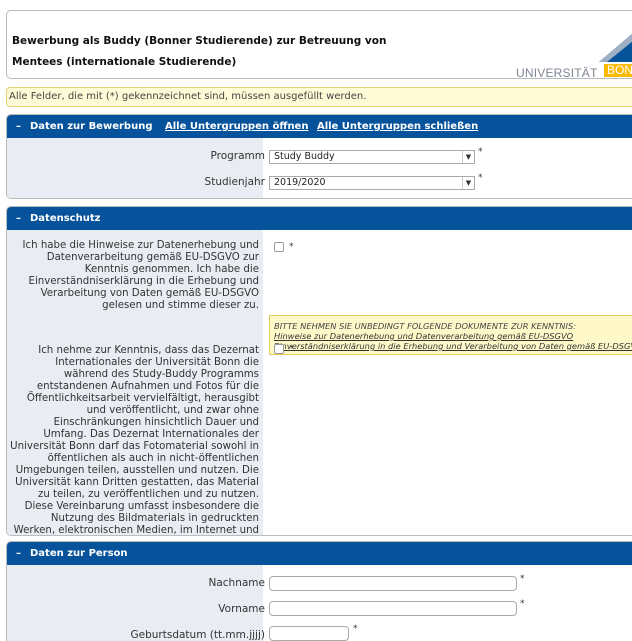 The width and height of the screenshot is (632, 641). What do you see at coordinates (393, 608) in the screenshot?
I see `vorname-input` at bounding box center [393, 608].